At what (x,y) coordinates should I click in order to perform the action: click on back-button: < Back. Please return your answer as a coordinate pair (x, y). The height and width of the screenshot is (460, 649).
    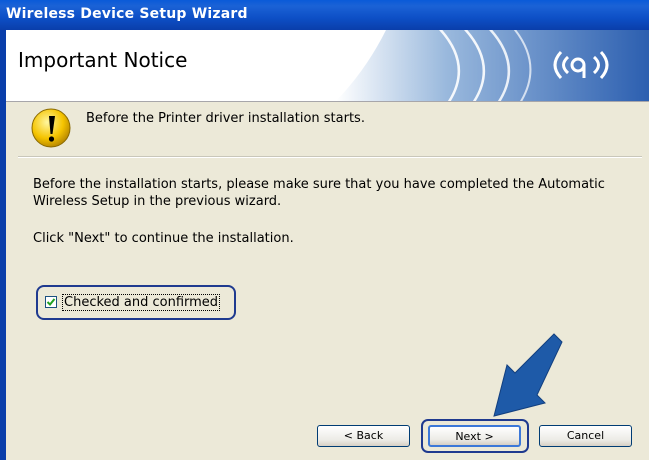
    Looking at the image, I should click on (363, 436).